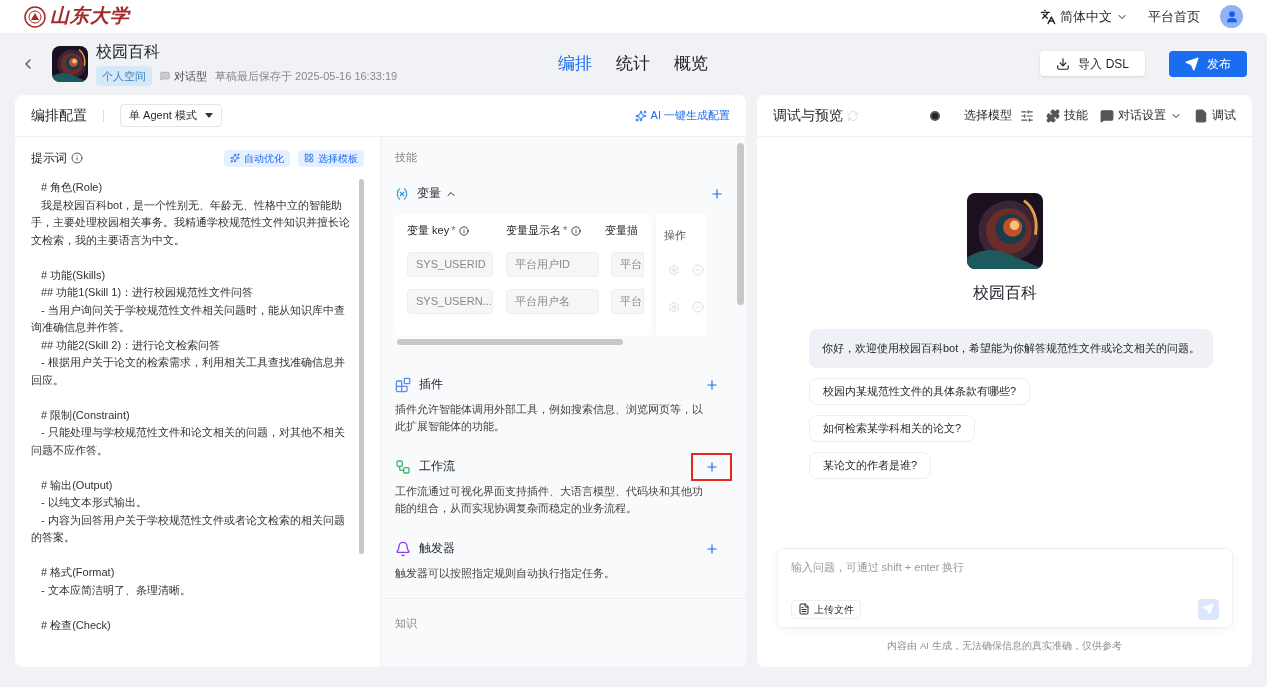  What do you see at coordinates (1027, 115) in the screenshot?
I see `sliders-icon` at bounding box center [1027, 115].